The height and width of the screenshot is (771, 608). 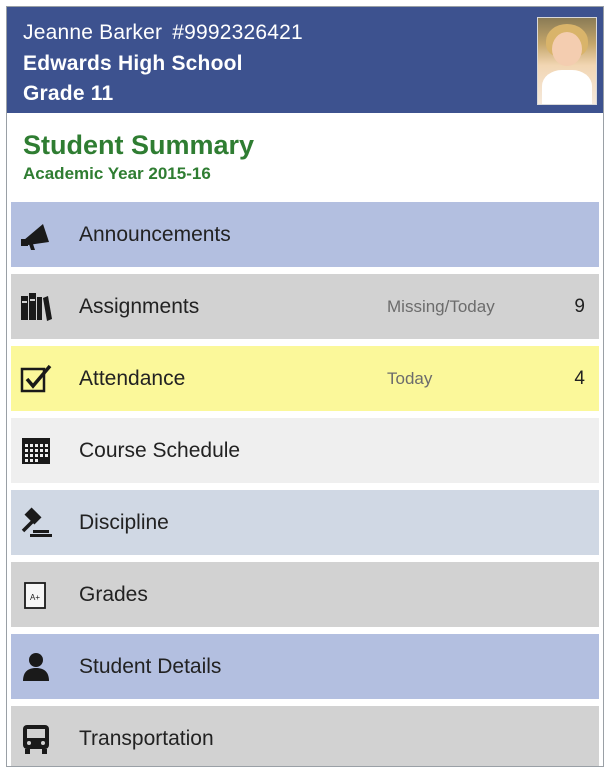 I want to click on menu-item-label: Grades, so click(x=113, y=594).